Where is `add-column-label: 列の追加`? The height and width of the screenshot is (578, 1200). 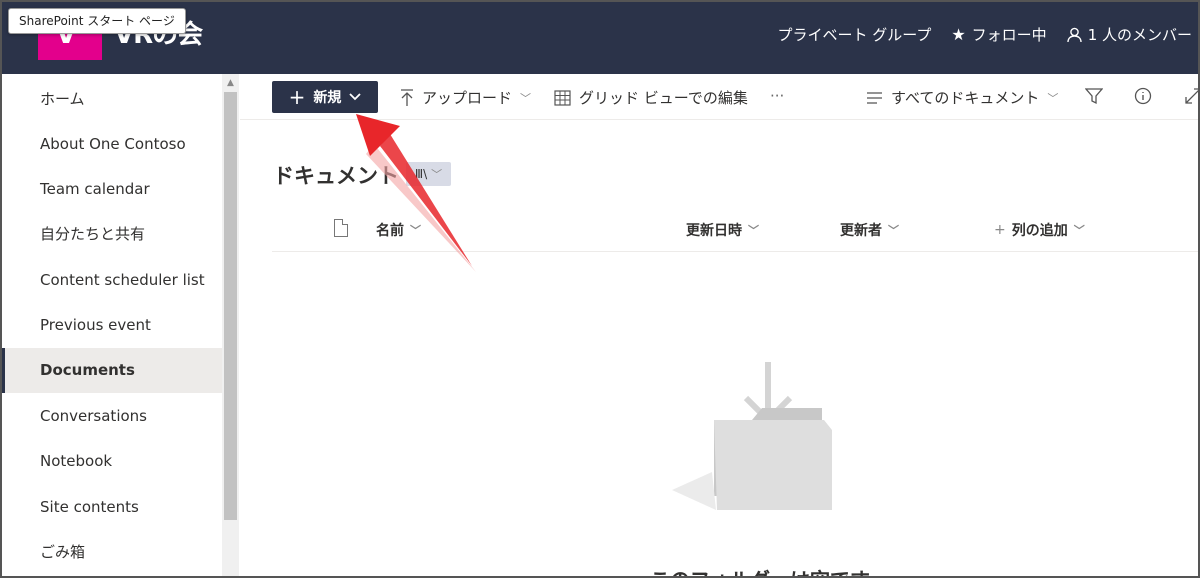 add-column-label: 列の追加 is located at coordinates (1039, 231).